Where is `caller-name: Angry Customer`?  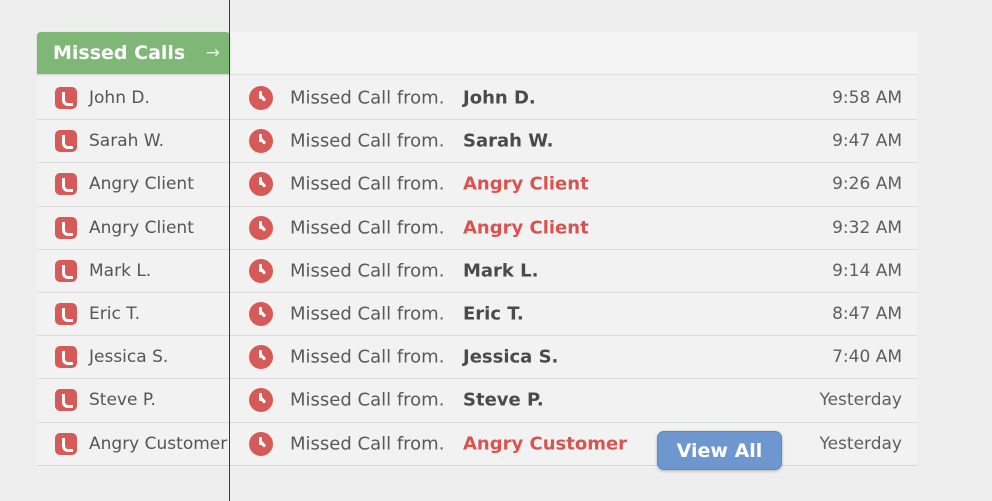 caller-name: Angry Customer is located at coordinates (545, 444).